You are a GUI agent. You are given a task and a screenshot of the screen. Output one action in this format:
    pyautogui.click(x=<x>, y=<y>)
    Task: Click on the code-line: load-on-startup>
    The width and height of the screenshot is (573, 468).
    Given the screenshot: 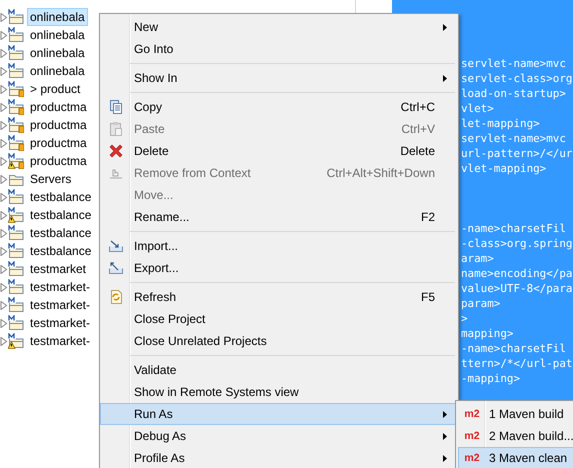 What is the action you would take?
    pyautogui.click(x=514, y=93)
    